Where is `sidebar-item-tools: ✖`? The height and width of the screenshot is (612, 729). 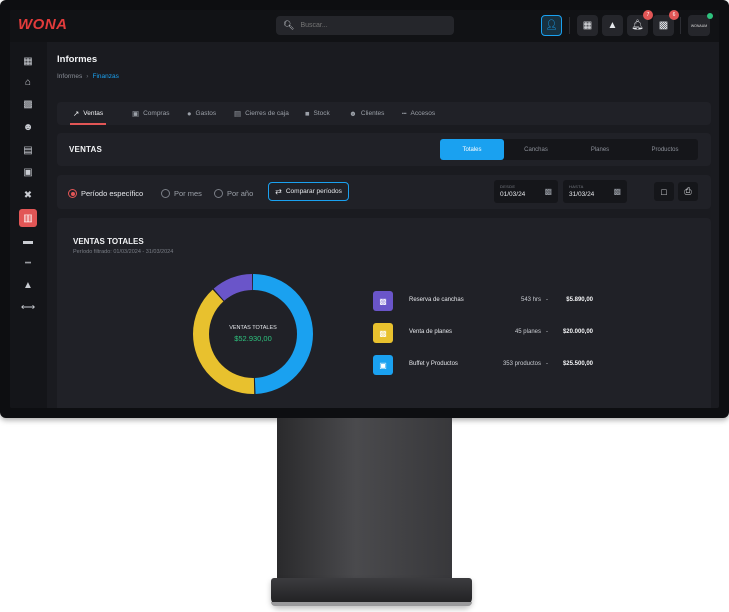 sidebar-item-tools: ✖ is located at coordinates (28, 195).